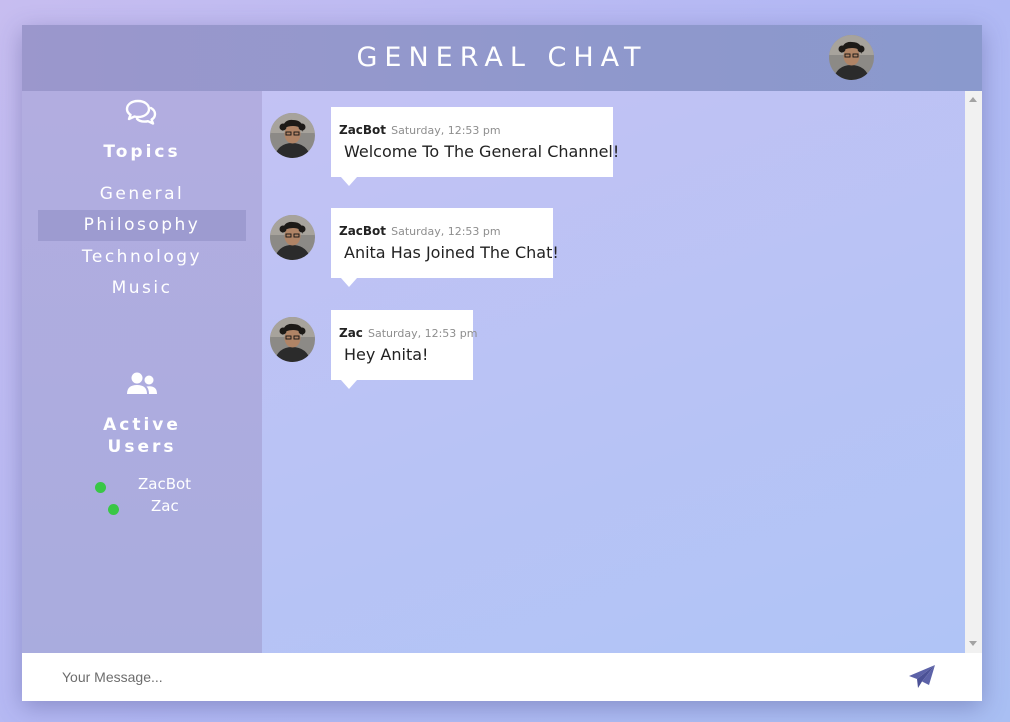 The height and width of the screenshot is (722, 1010). I want to click on message-text: Welcome To The General Channel!, so click(482, 151).